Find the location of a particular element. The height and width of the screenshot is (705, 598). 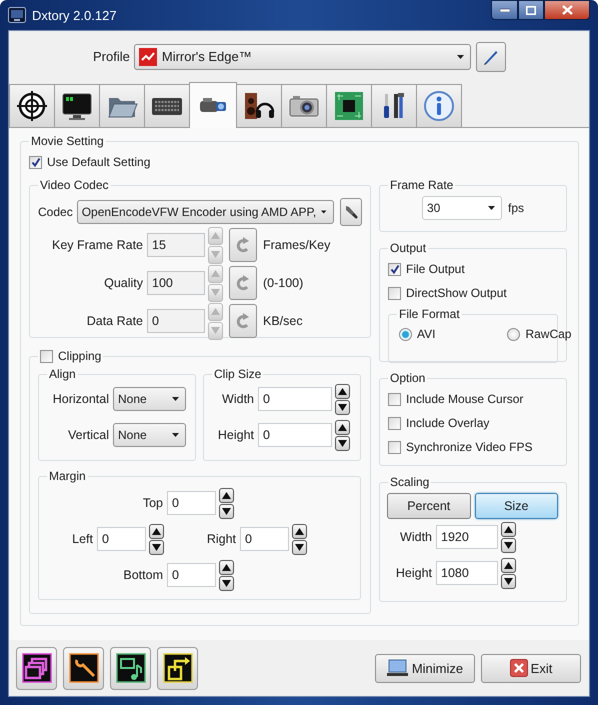

profile-label: Profile is located at coordinates (111, 56).